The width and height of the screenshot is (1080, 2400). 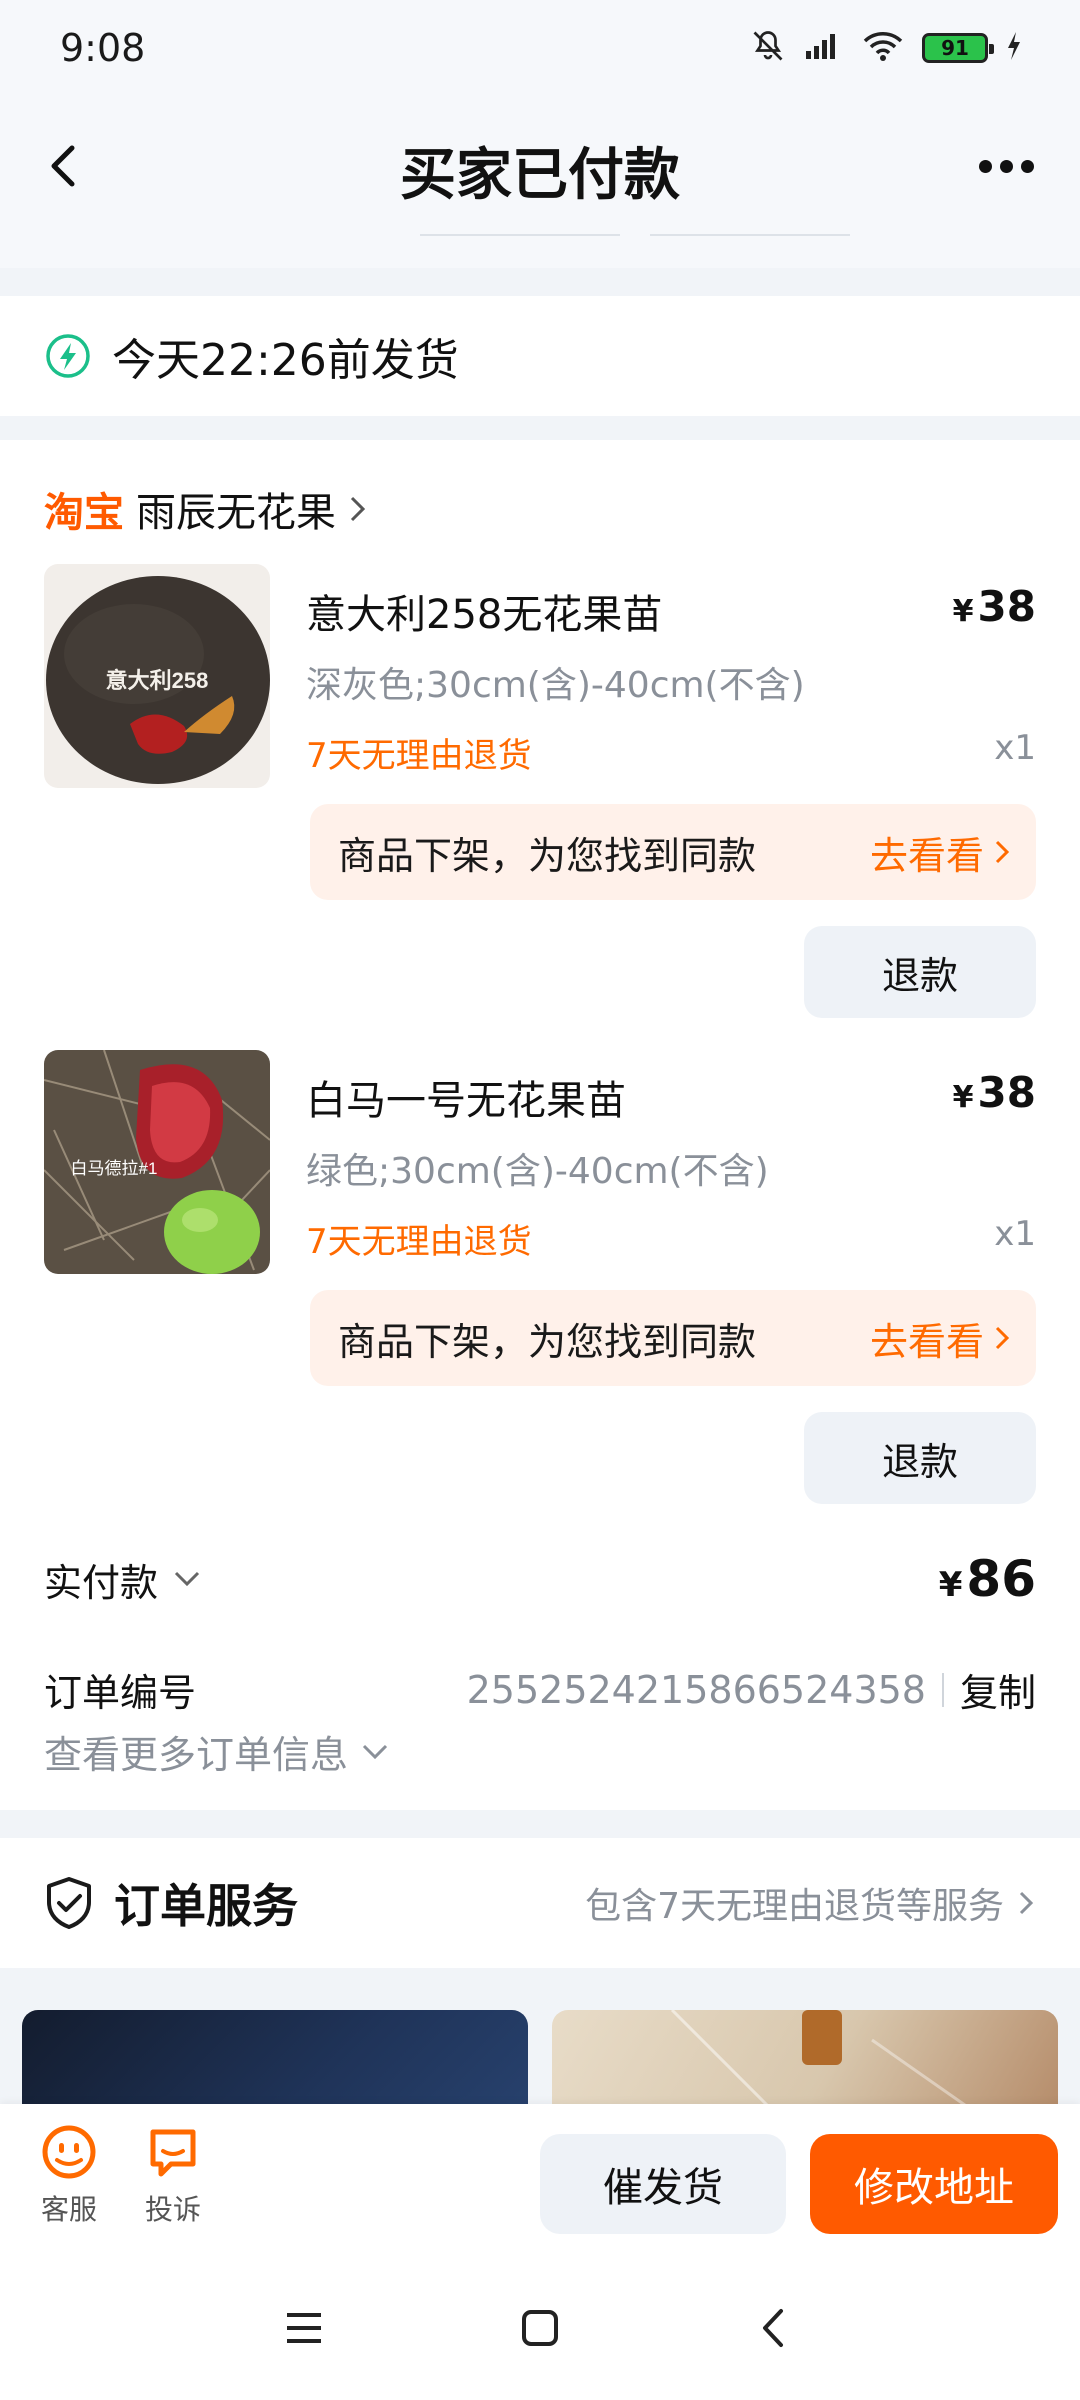 I want to click on edit-address-button: 修改地址, so click(x=934, y=2184).